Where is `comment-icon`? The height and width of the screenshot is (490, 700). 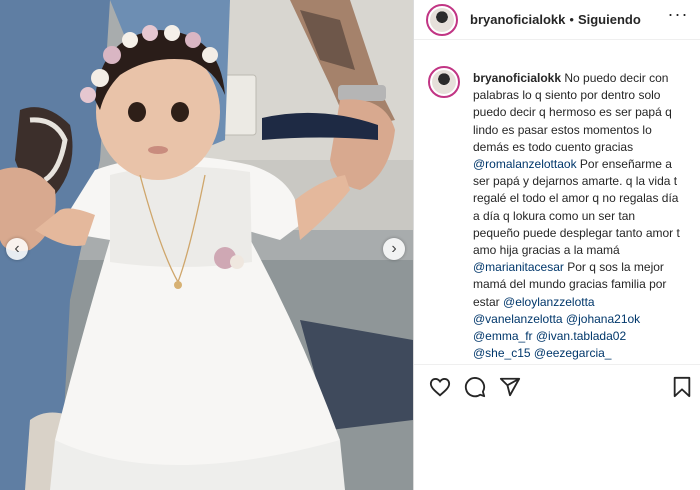
comment-icon is located at coordinates (475, 387).